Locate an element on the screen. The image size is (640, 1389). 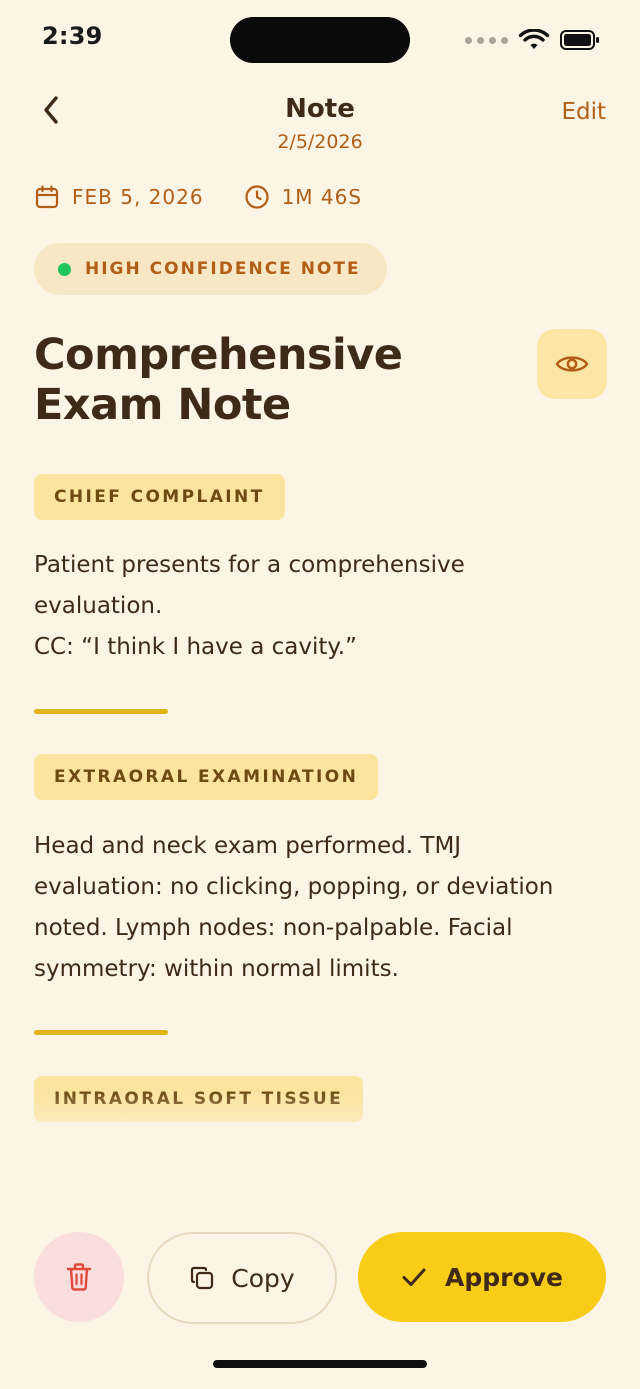
copy-button: Copy is located at coordinates (242, 1278).